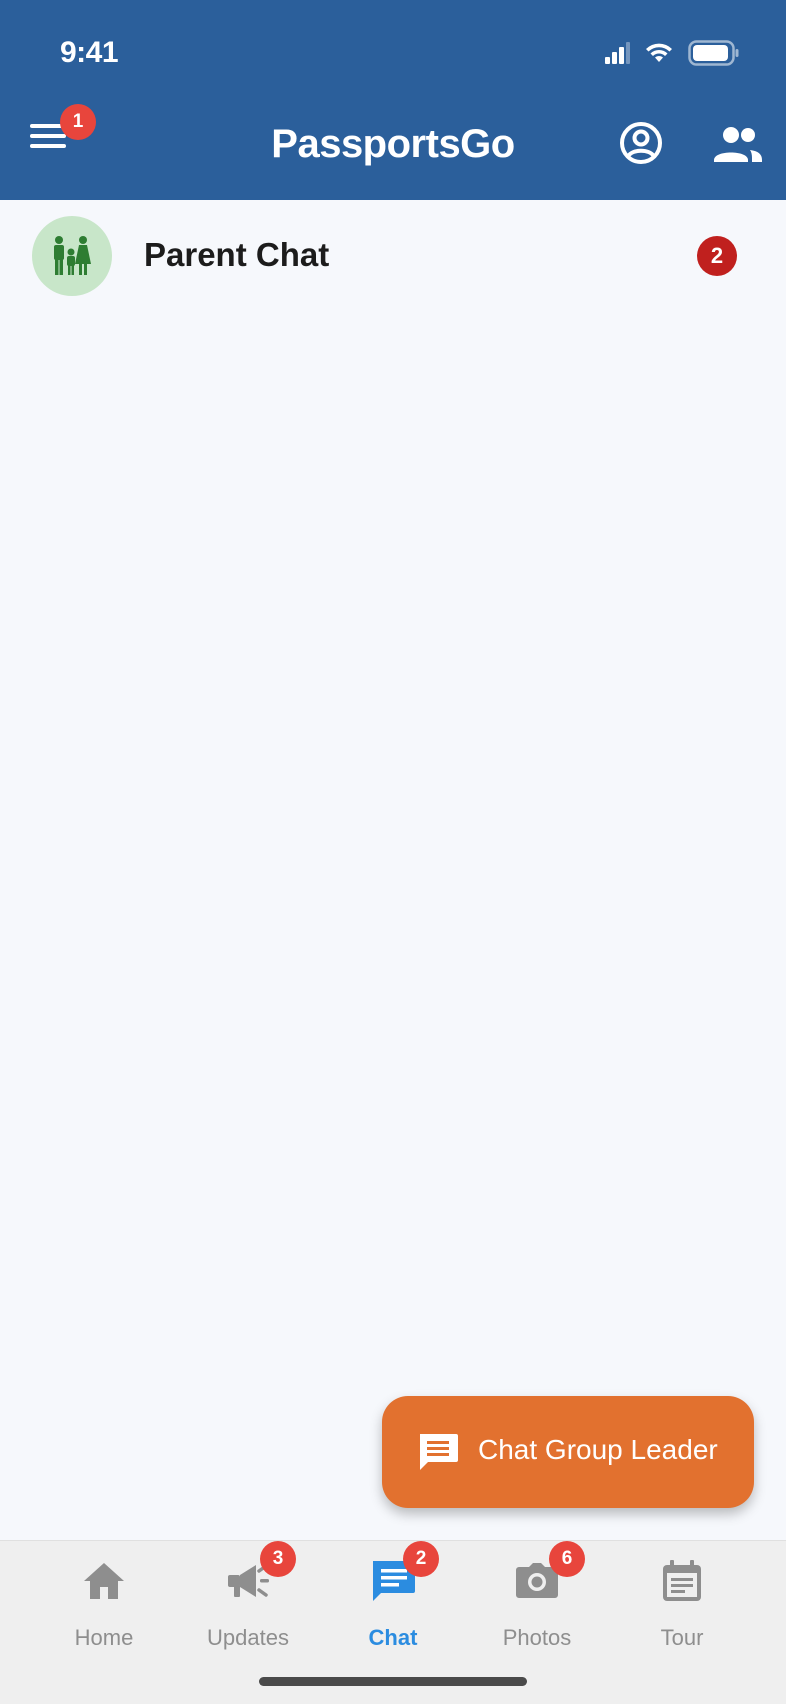 Image resolution: width=786 pixels, height=1704 pixels. I want to click on account-circle-icon, so click(641, 143).